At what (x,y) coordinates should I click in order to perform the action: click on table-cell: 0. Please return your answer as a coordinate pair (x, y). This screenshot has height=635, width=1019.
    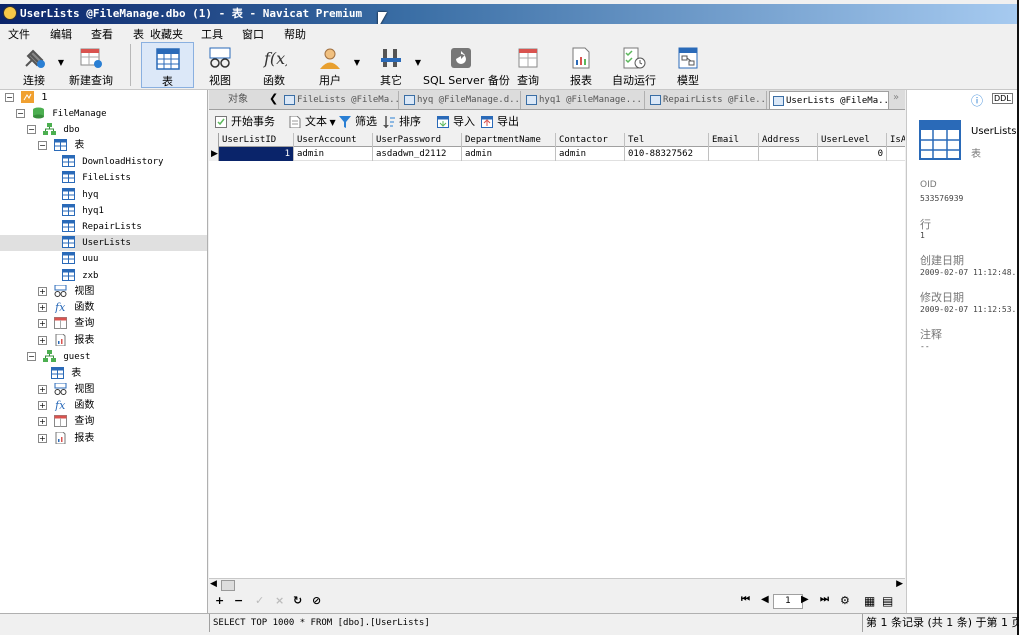
    Looking at the image, I should click on (852, 154).